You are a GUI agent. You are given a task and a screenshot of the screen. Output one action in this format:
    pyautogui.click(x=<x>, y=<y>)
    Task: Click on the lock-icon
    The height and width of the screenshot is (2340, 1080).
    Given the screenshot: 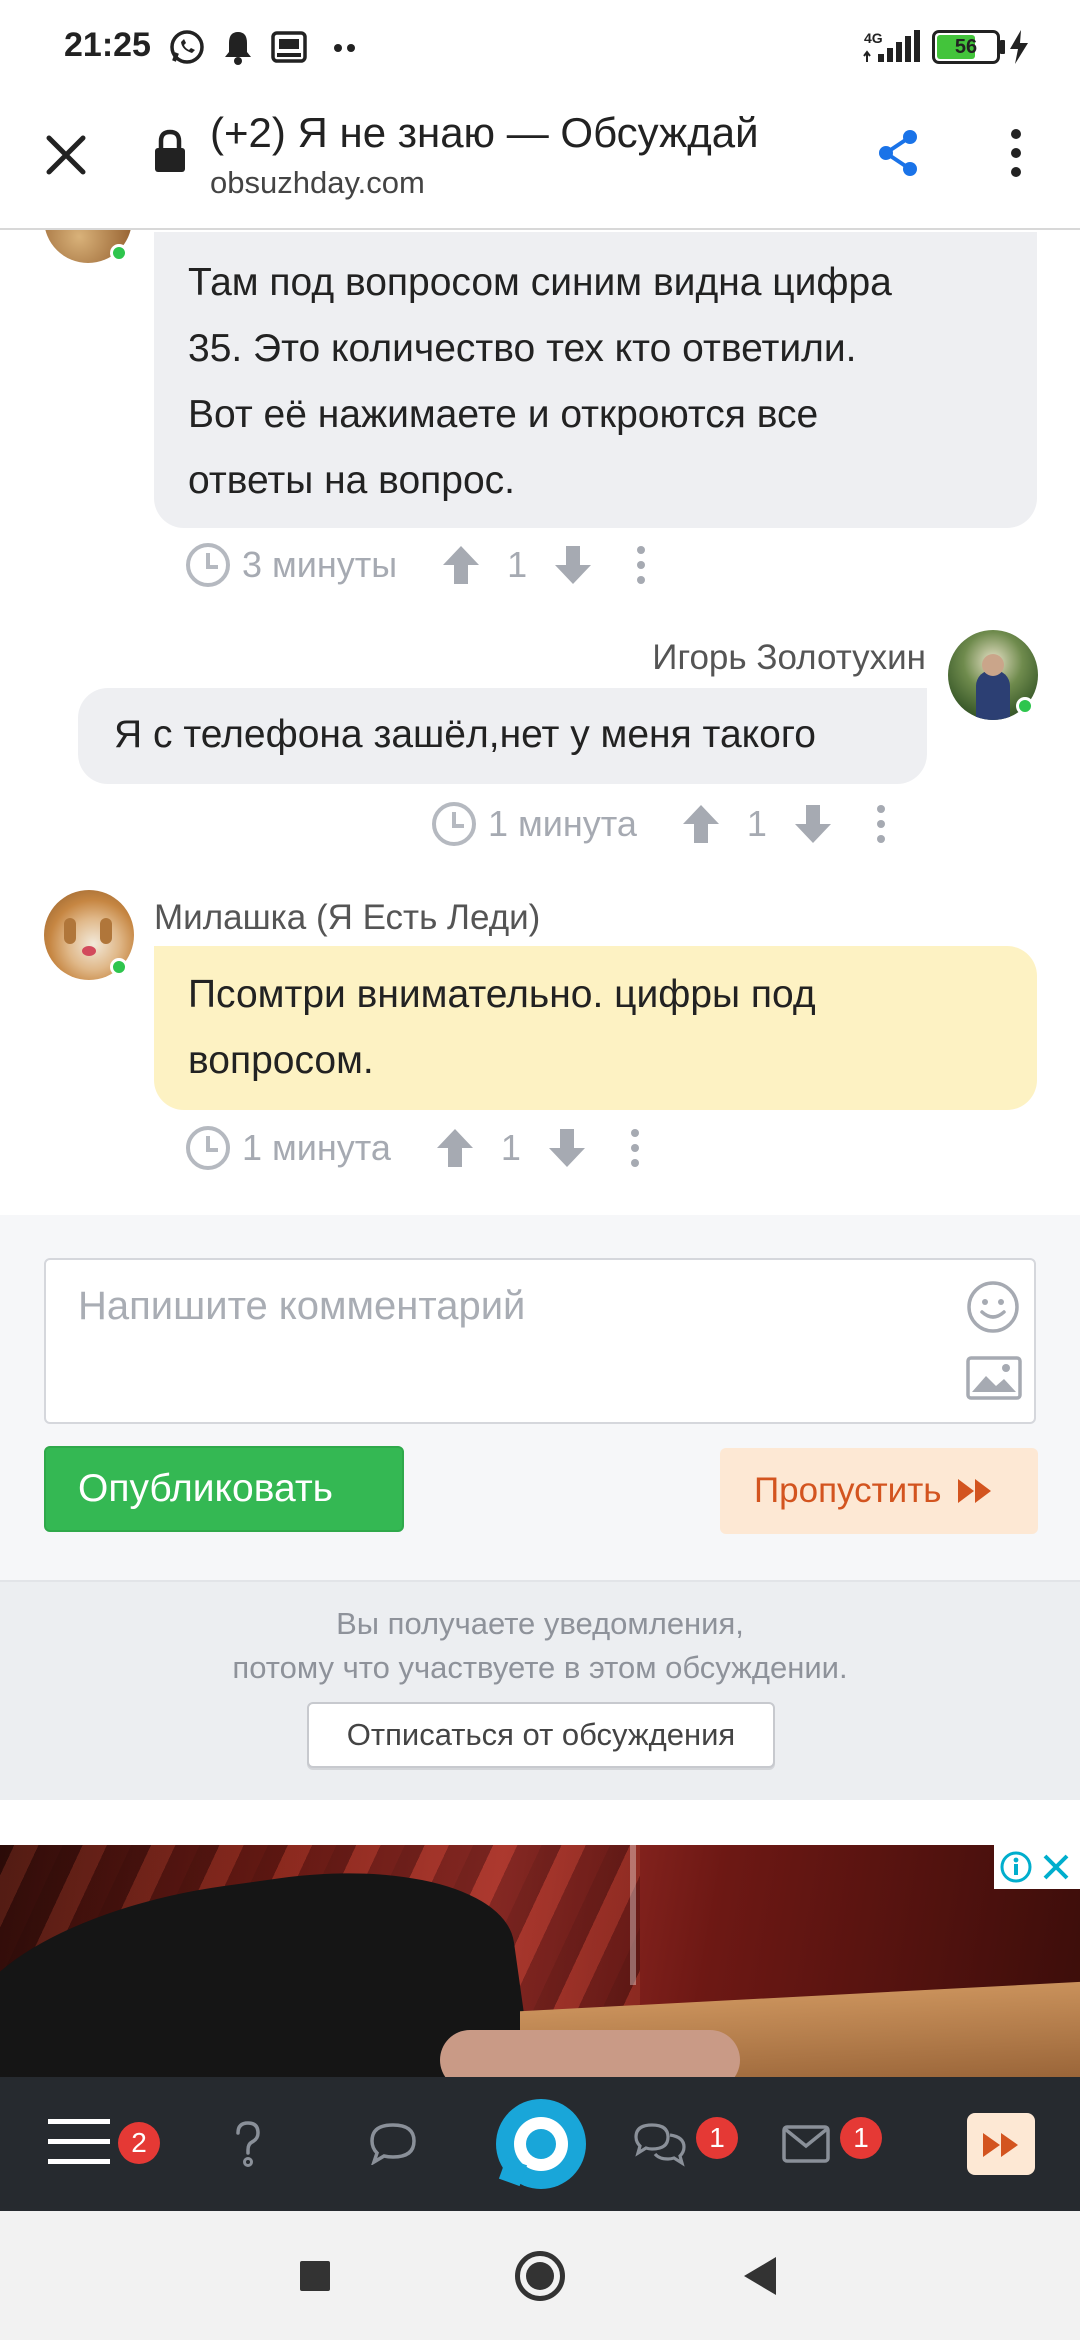 What is the action you would take?
    pyautogui.click(x=170, y=152)
    